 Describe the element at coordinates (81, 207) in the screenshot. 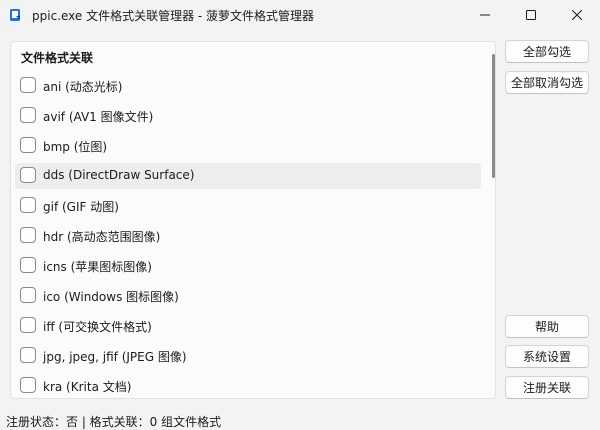

I see `format-item-label: gif (GIF 动图)` at that location.